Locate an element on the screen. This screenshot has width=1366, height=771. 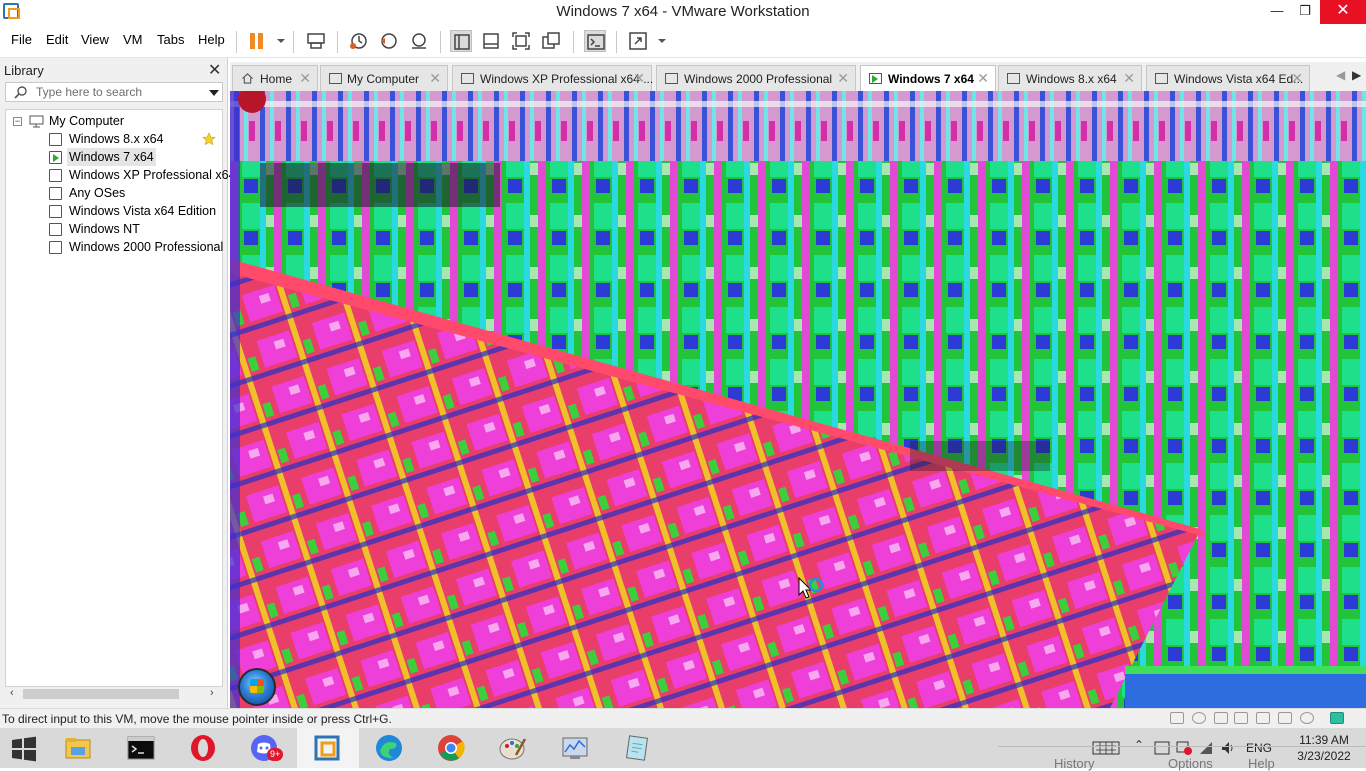
pause-icon is located at coordinates (257, 41).